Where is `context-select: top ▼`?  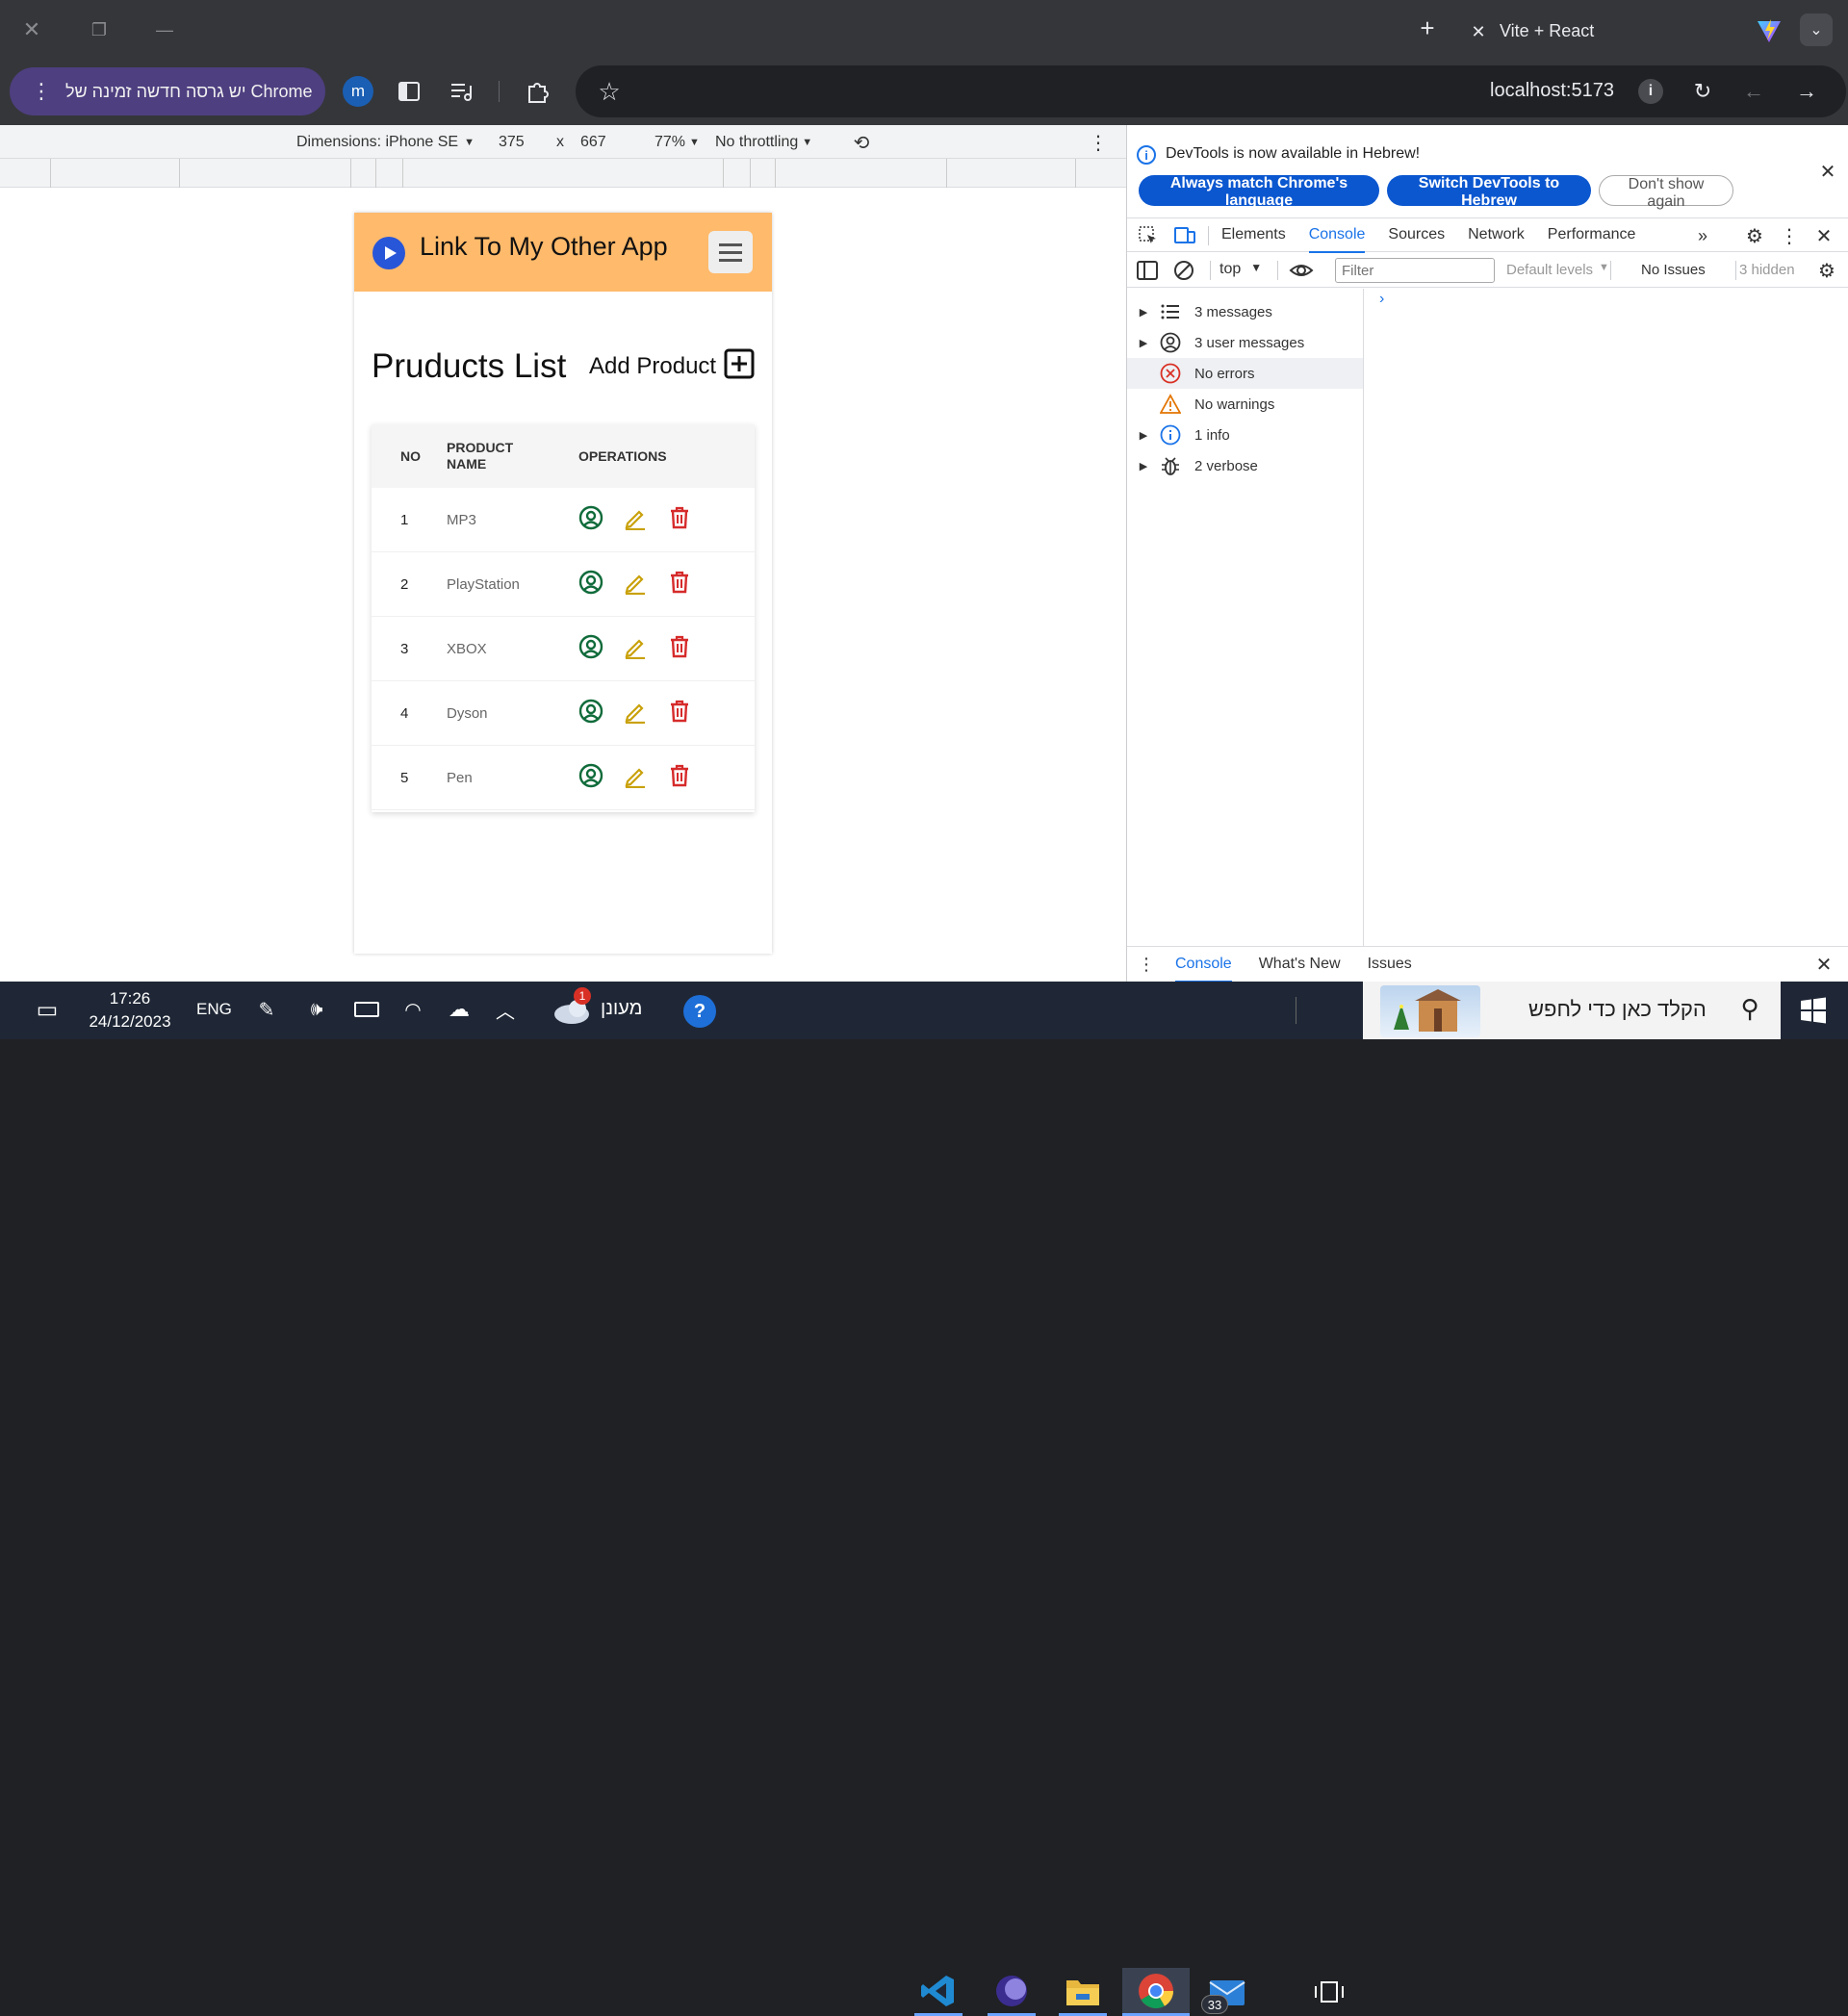
context-select: top ▼ is located at coordinates (1240, 269).